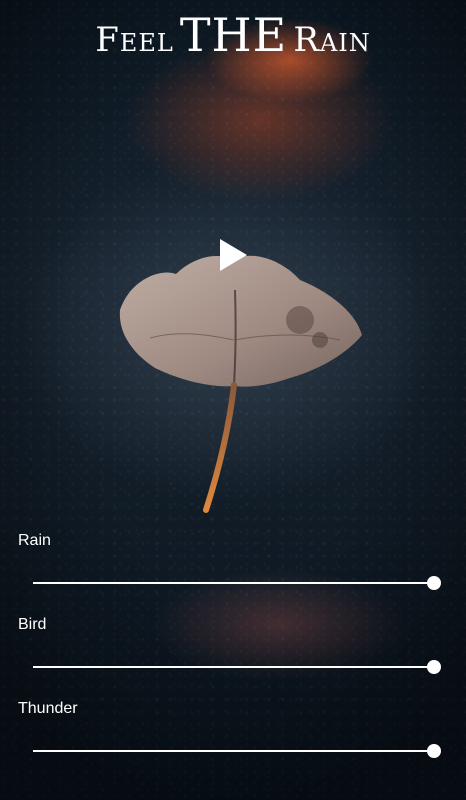  Describe the element at coordinates (48, 708) in the screenshot. I see `thunder-label: Thunder` at that location.